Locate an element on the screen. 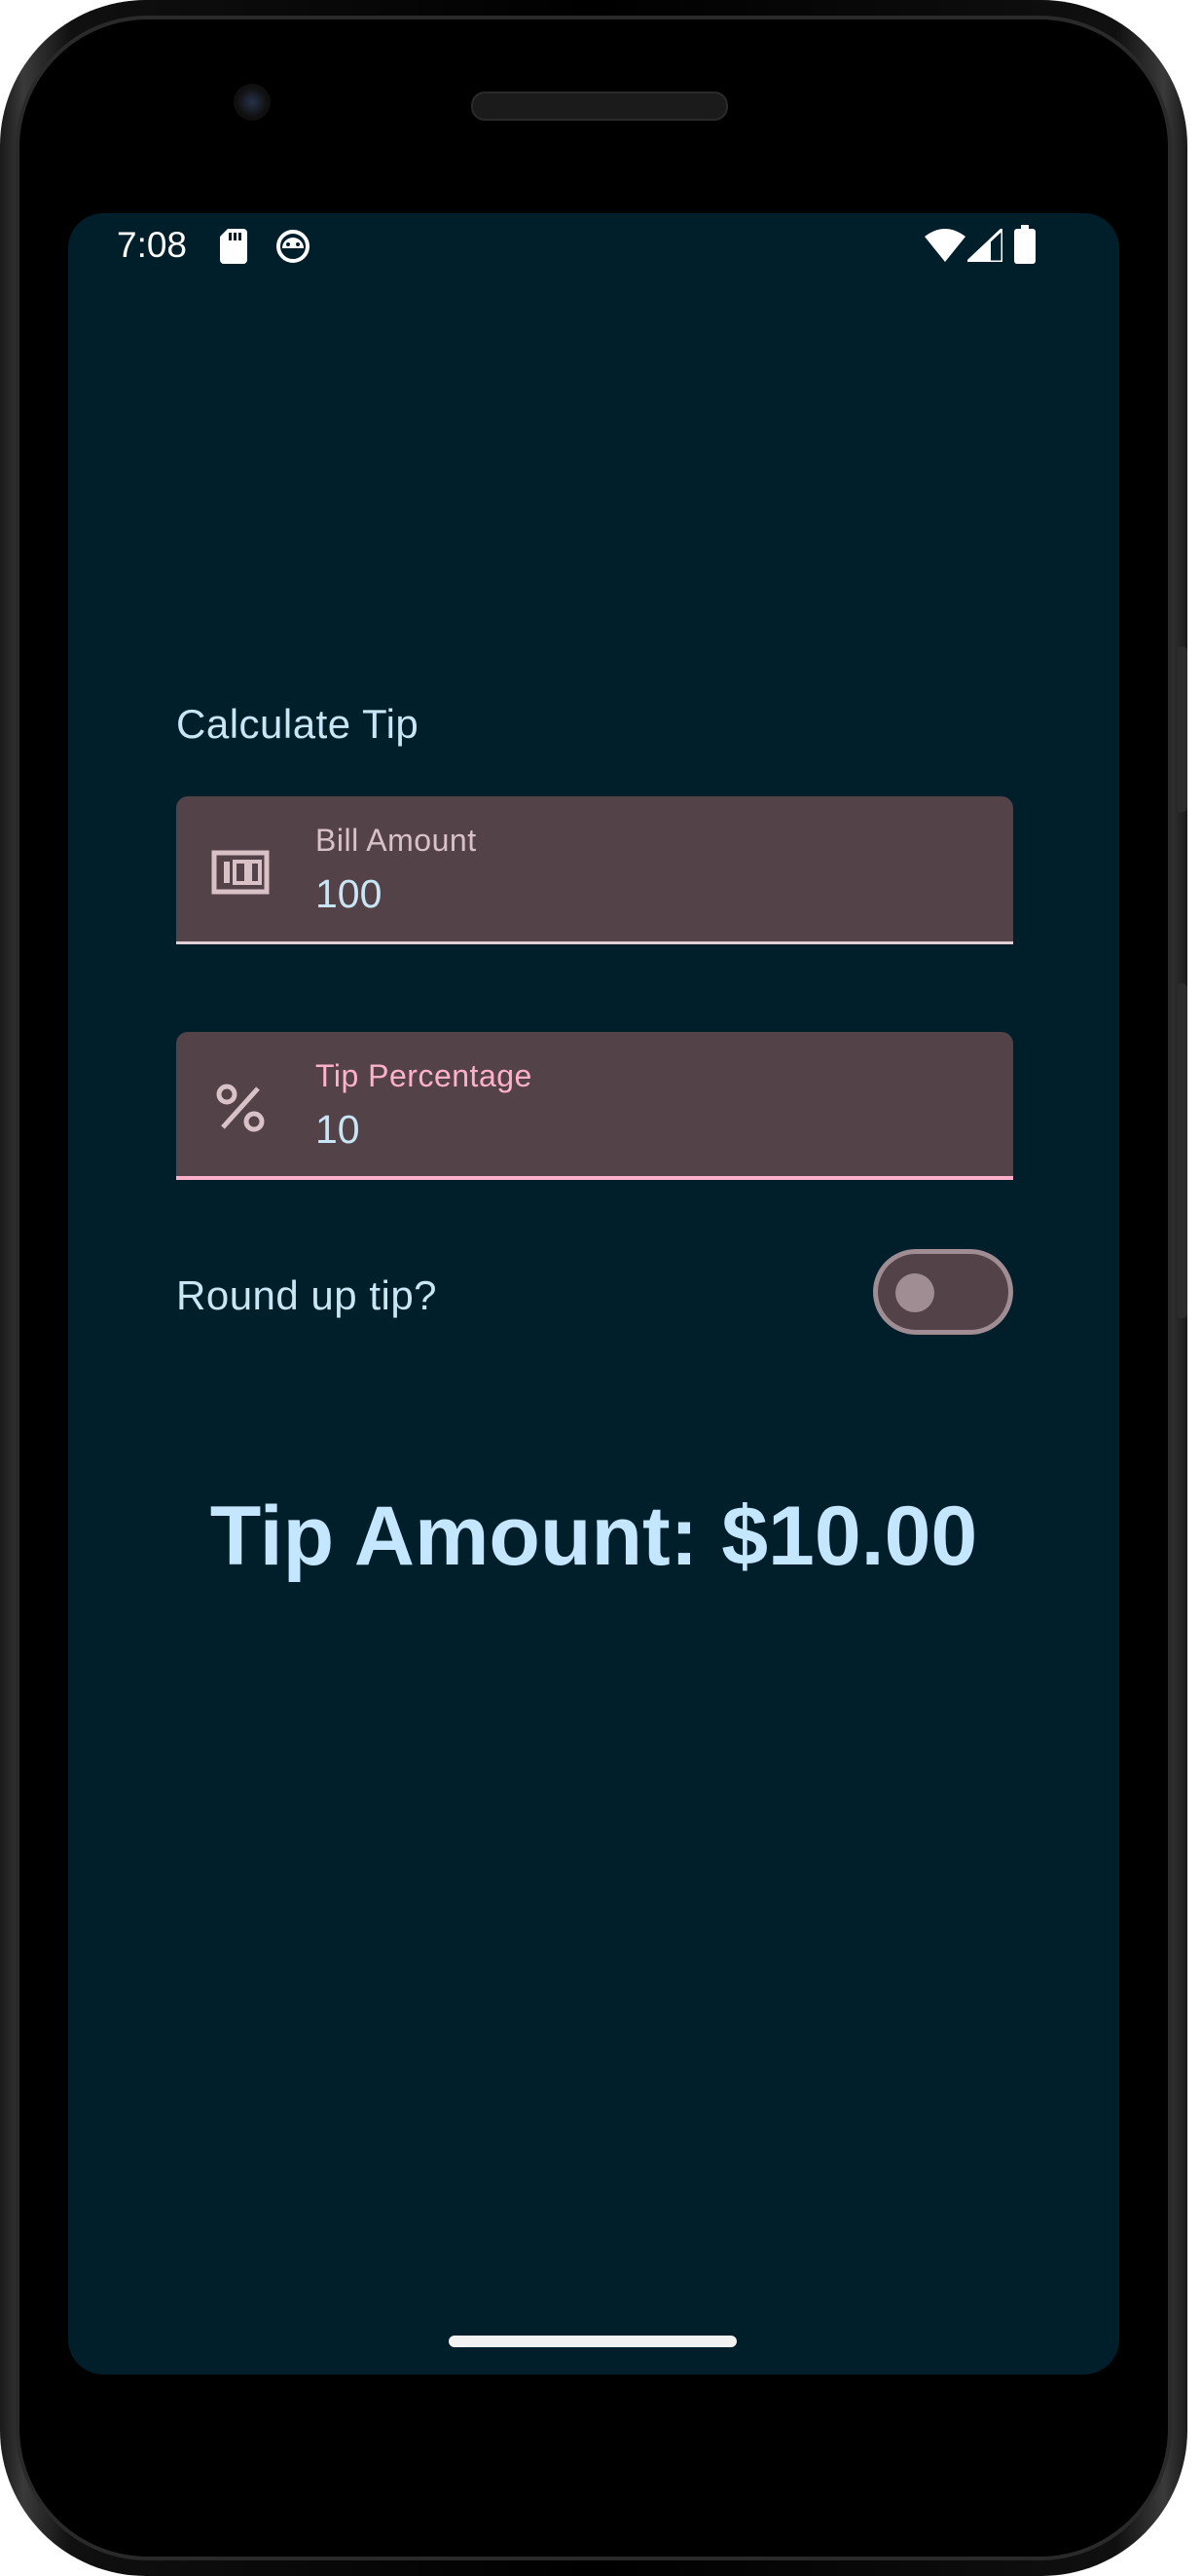  status-time: 7:08 is located at coordinates (153, 245).